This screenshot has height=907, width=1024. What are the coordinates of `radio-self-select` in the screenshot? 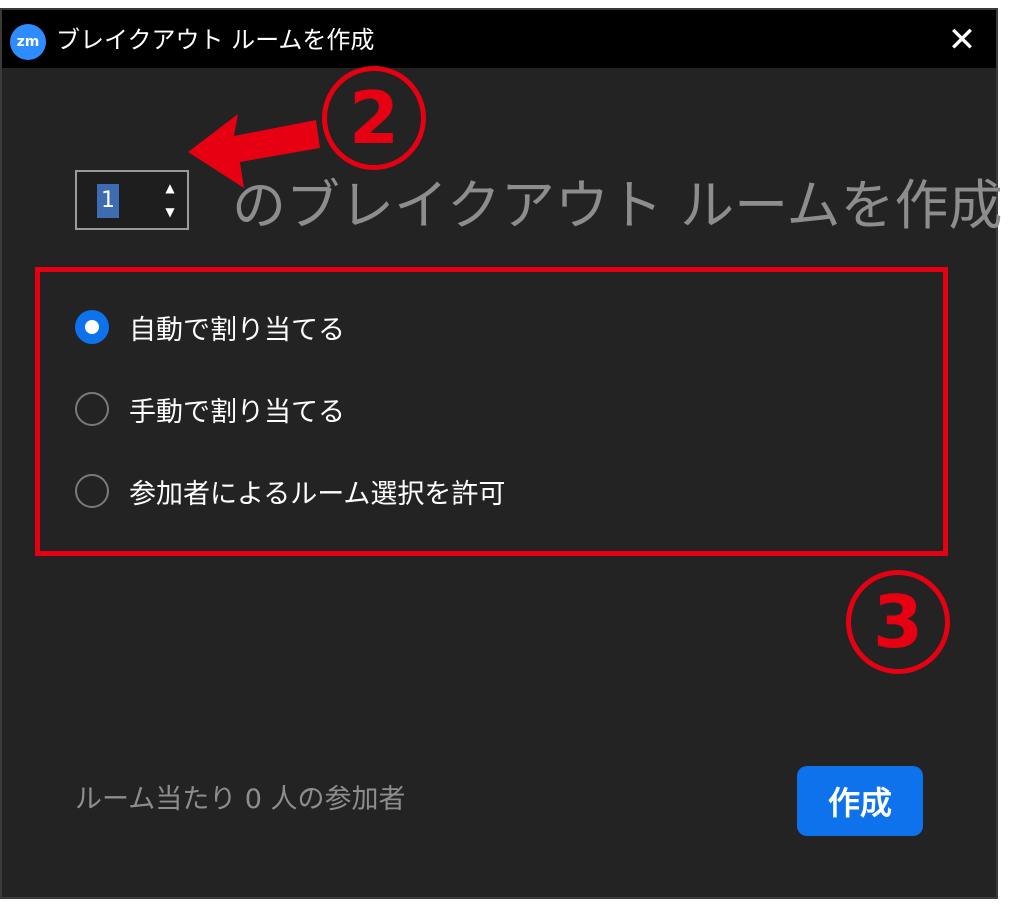 It's located at (92, 491).